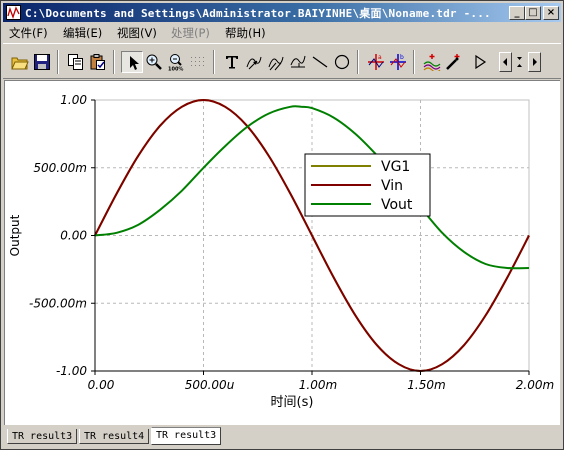  I want to click on level-annotation-icon, so click(298, 62).